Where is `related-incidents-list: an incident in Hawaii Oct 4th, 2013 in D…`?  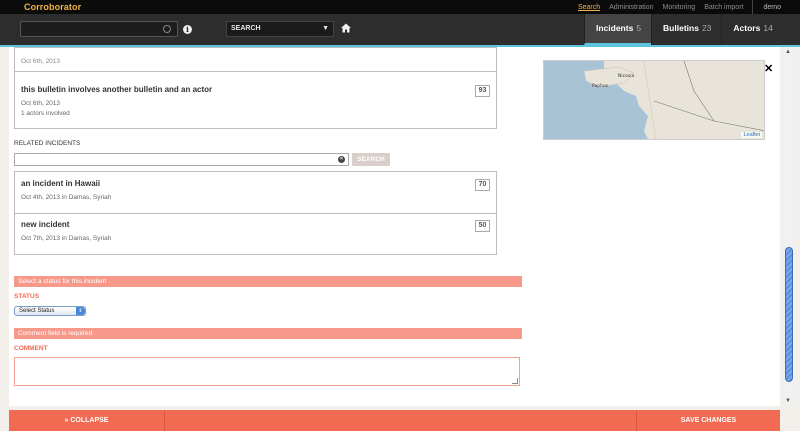
related-incidents-list: an incident in Hawaii Oct 4th, 2013 in D… is located at coordinates (255, 213).